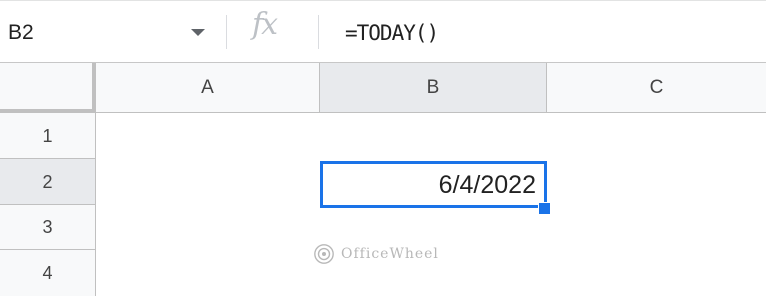 The image size is (766, 296). Describe the element at coordinates (392, 33) in the screenshot. I see `formula-input: =TODAY()` at that location.